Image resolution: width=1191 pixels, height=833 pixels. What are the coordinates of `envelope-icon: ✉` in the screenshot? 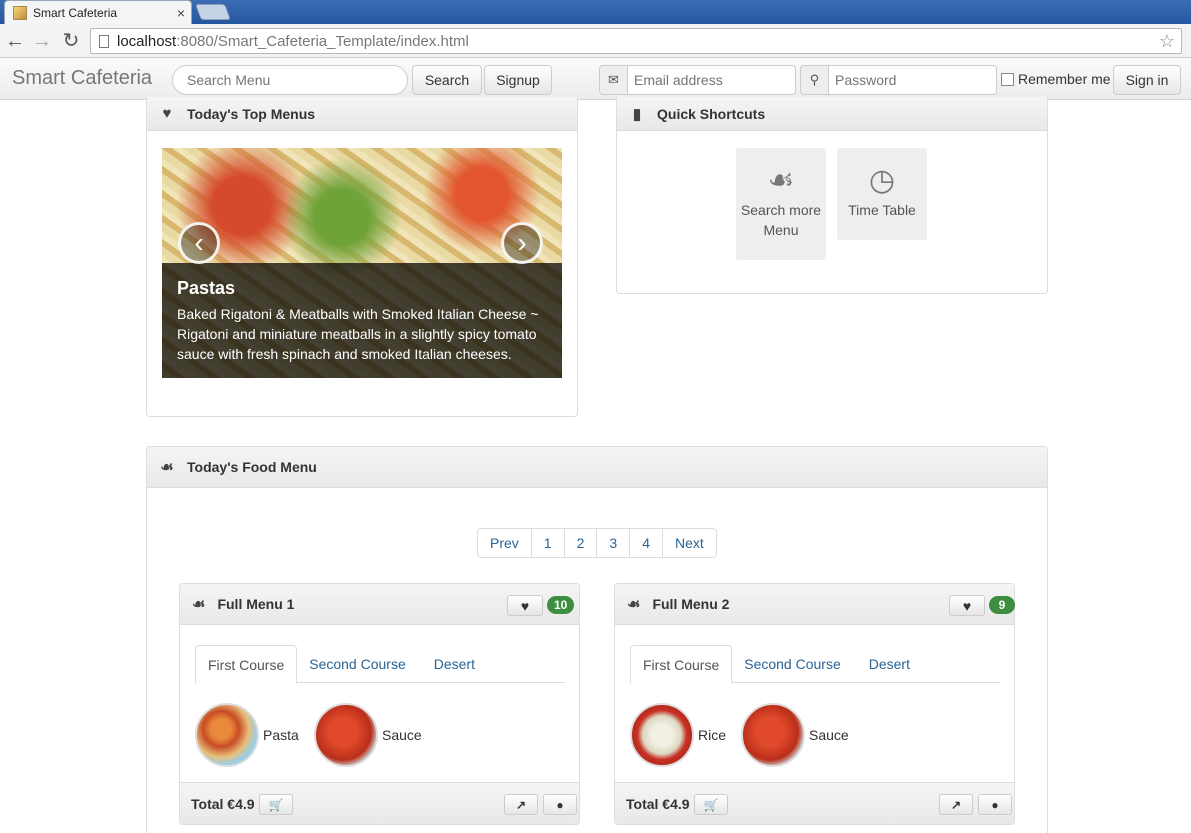 It's located at (613, 80).